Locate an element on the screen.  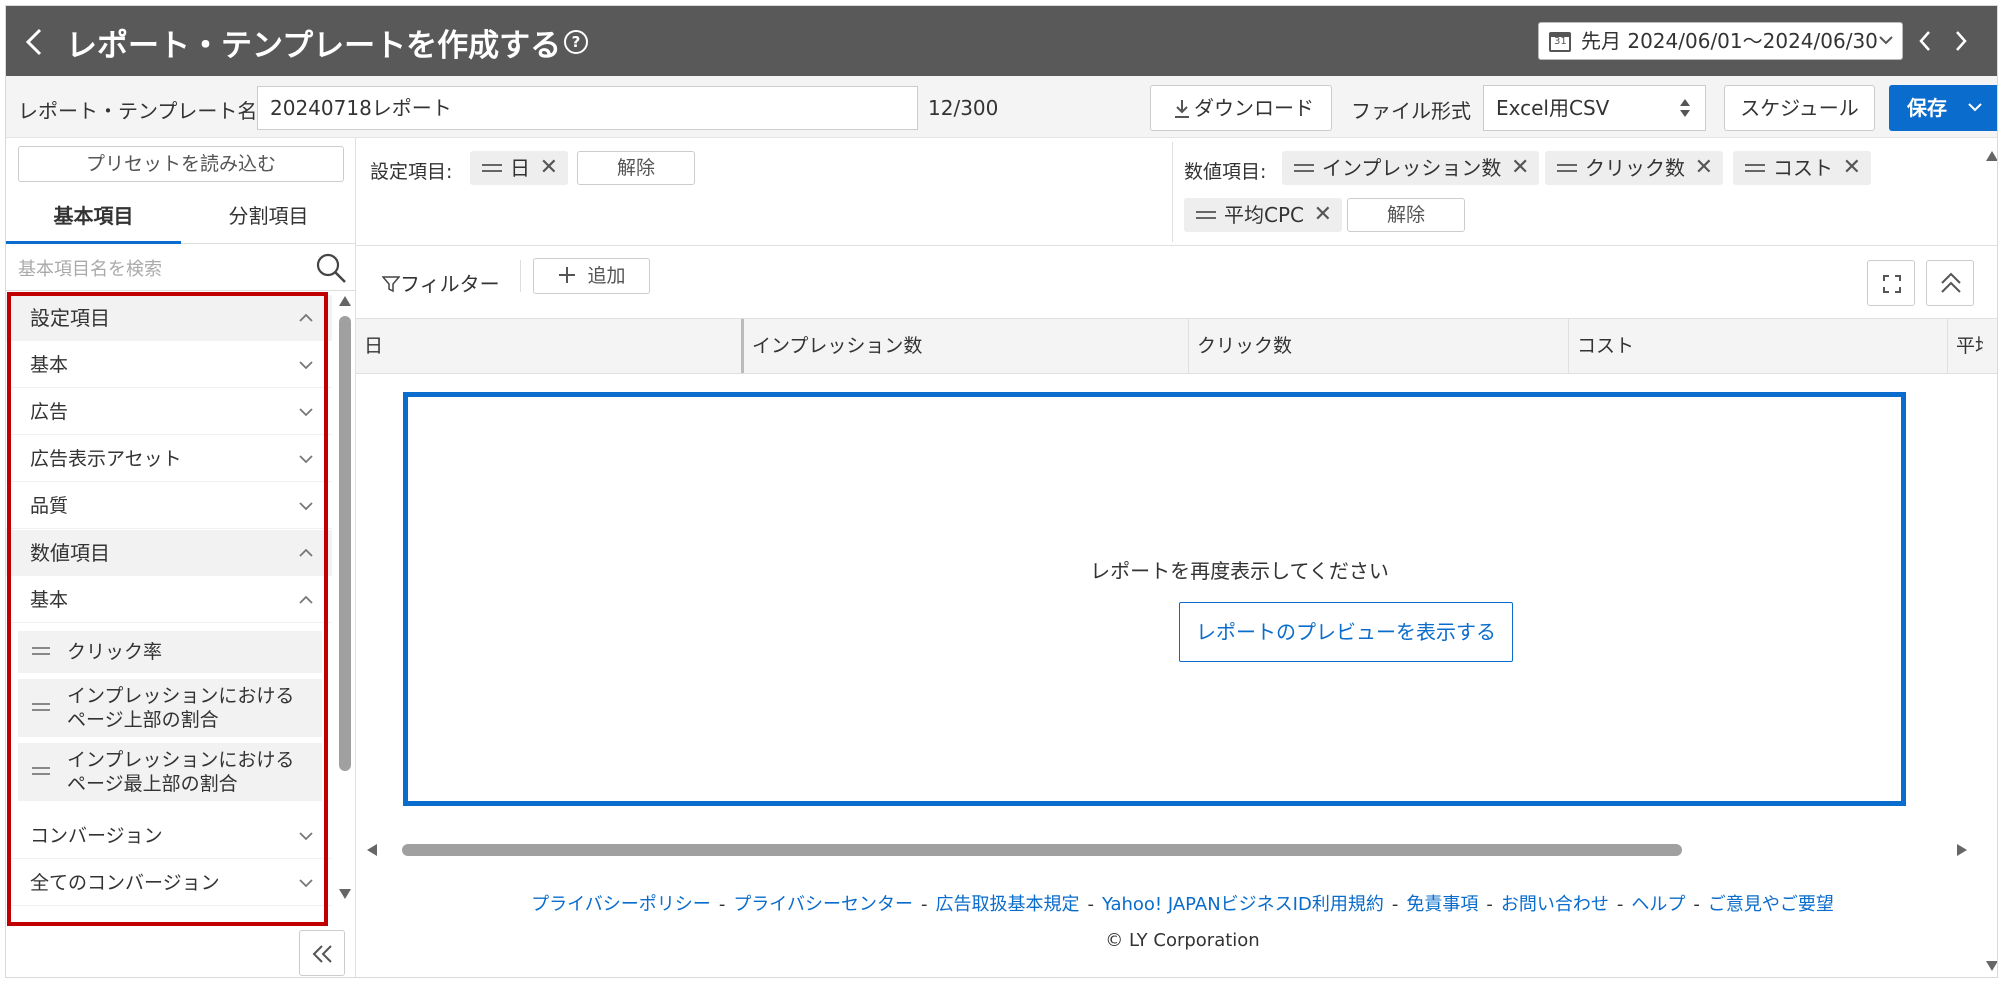
empty-message: レポートを再度表示してください is located at coordinates (1239, 571).